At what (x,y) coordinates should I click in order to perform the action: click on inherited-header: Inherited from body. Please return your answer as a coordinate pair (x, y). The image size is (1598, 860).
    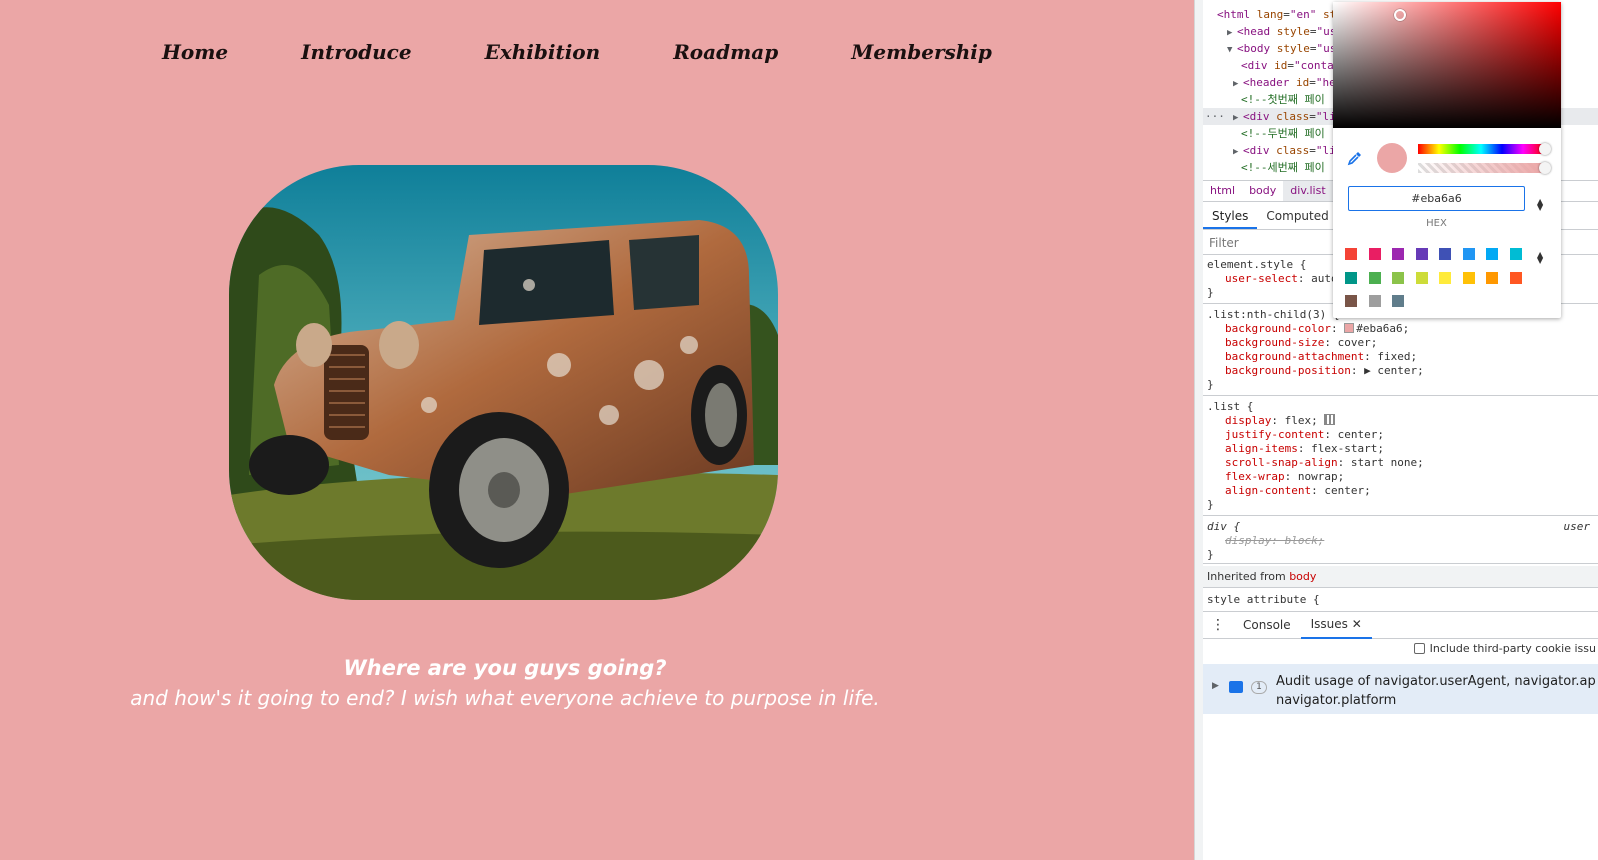
    Looking at the image, I should click on (1400, 577).